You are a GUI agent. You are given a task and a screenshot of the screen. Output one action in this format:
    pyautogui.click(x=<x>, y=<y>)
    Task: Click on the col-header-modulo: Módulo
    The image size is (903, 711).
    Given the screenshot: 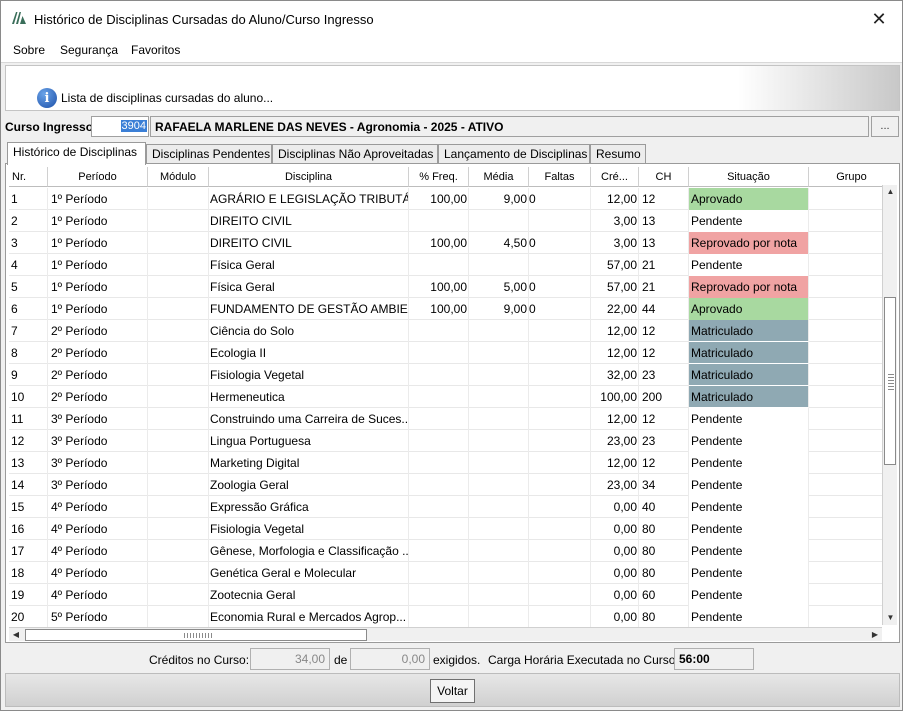 What is the action you would take?
    pyautogui.click(x=178, y=177)
    